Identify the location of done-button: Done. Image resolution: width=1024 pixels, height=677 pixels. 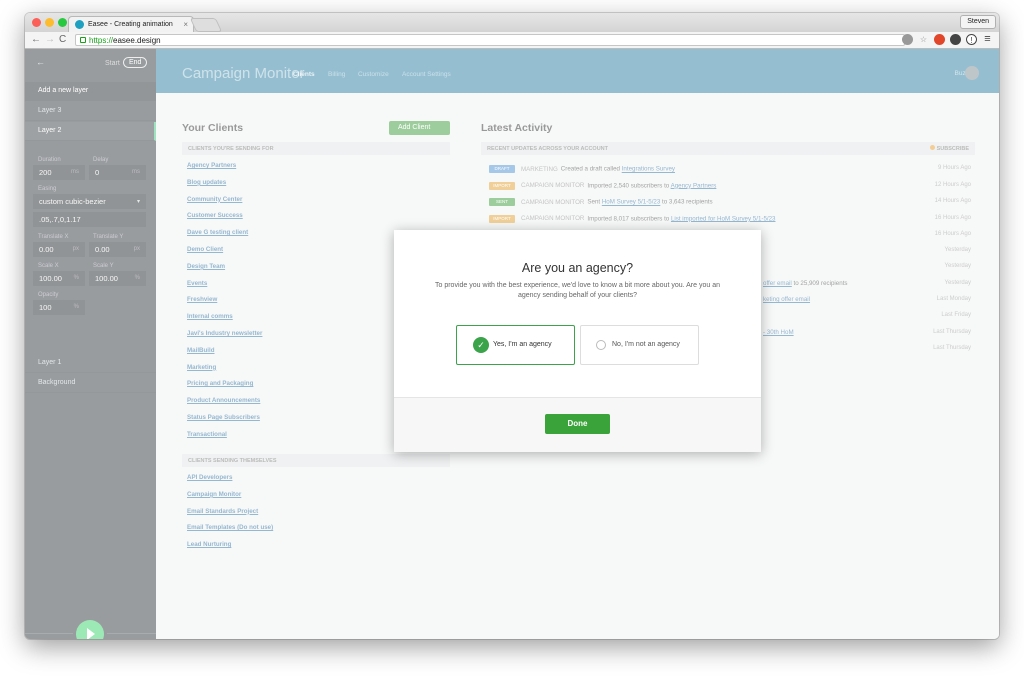
(577, 424).